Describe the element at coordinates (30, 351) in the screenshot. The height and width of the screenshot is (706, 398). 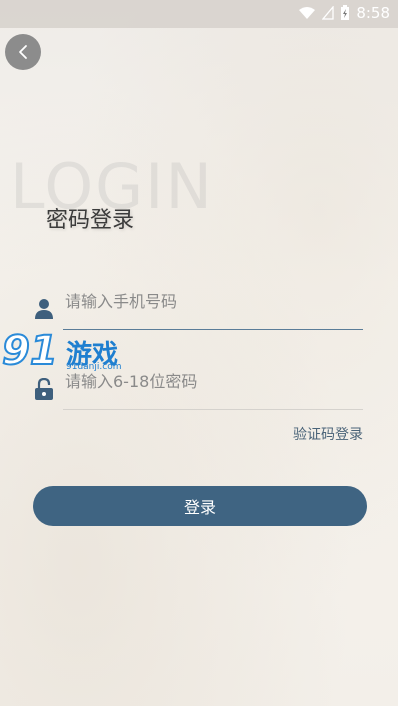
I see `watermark-number: 91` at that location.